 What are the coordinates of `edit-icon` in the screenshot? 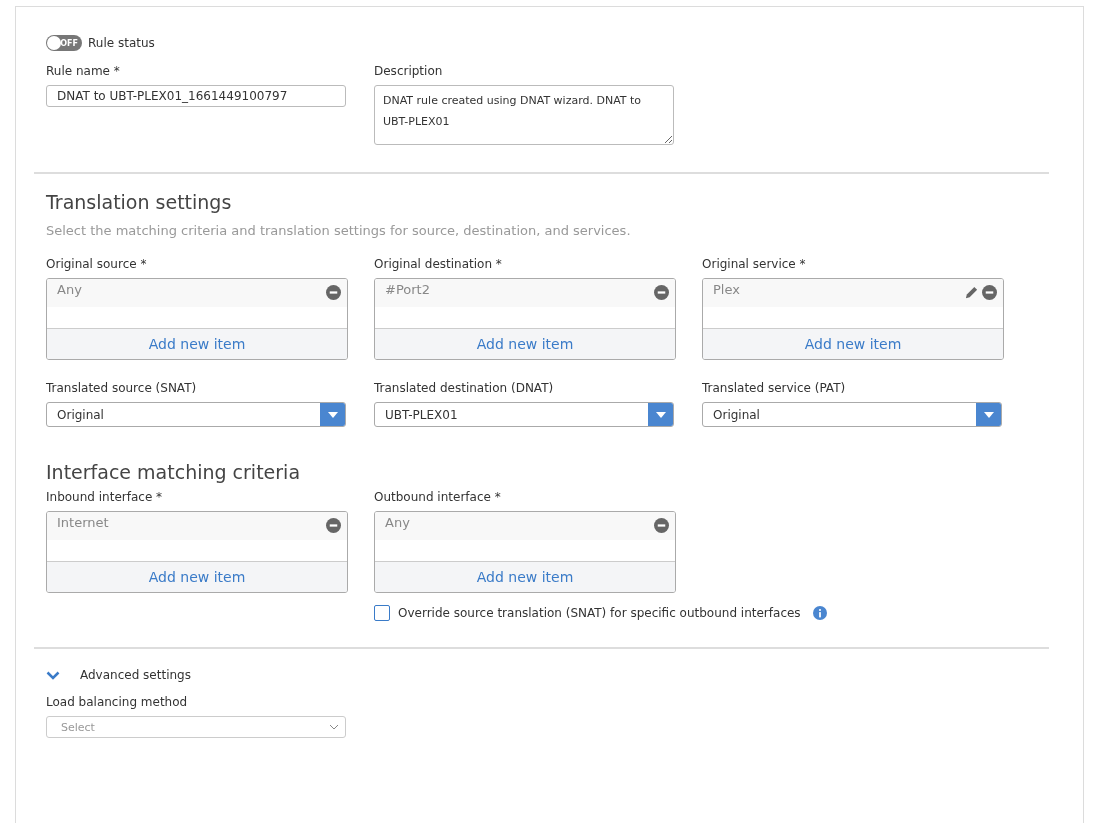 It's located at (971, 292).